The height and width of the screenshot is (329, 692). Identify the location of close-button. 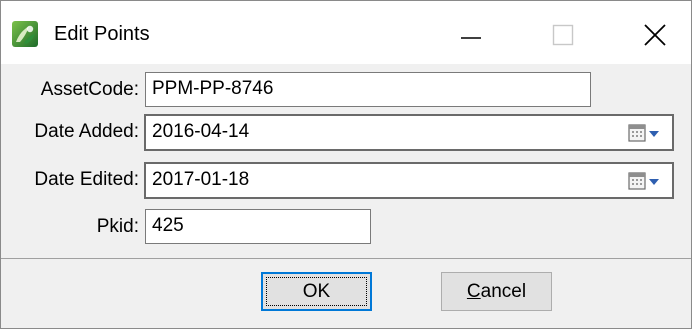
(652, 32).